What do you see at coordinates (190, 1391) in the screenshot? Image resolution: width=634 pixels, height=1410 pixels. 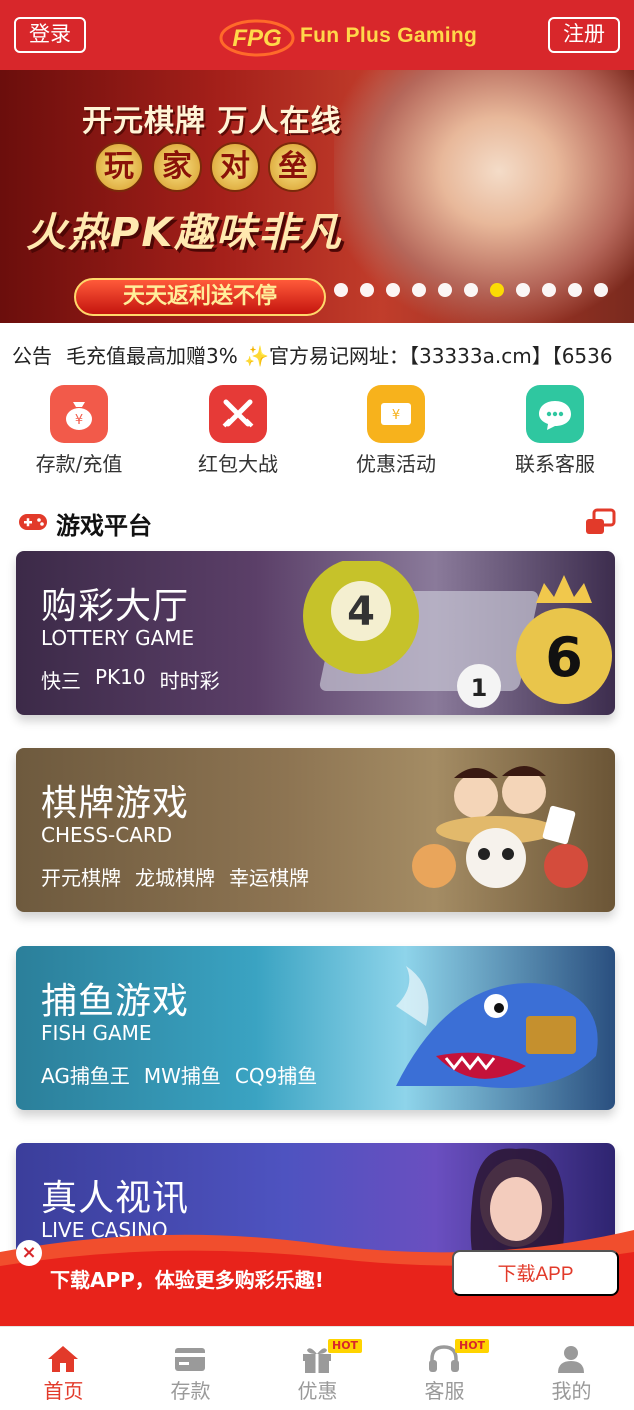 I see `tab-label: 存款` at bounding box center [190, 1391].